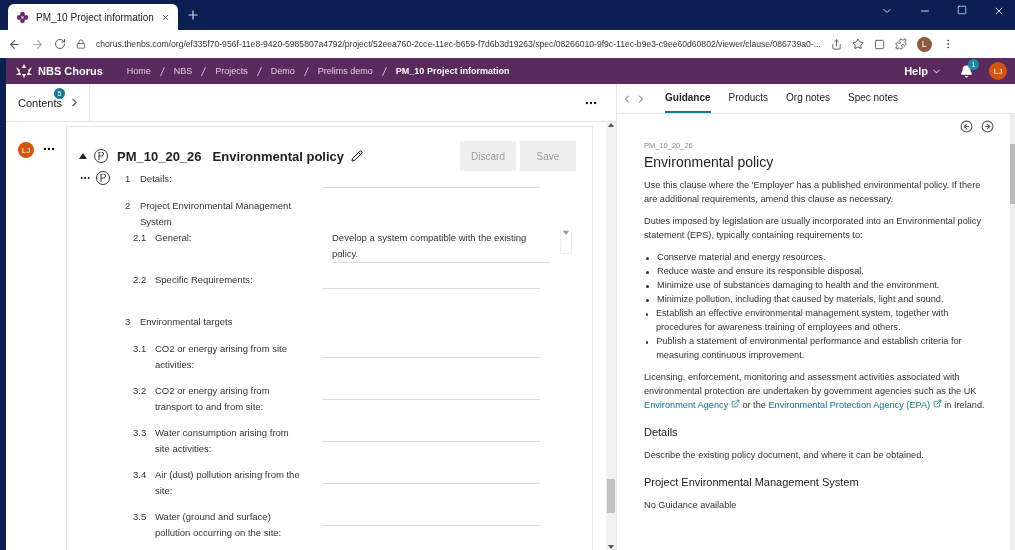 The width and height of the screenshot is (1015, 550). Describe the element at coordinates (798, 285) in the screenshot. I see `bullet-item: Minimize use of substances damaging to health and the environment.` at that location.